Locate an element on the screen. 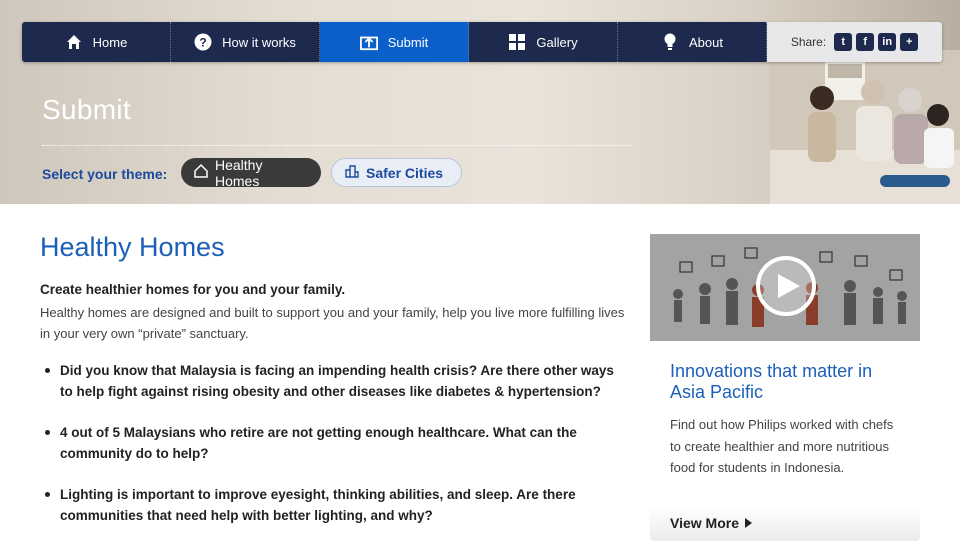 Image resolution: width=960 pixels, height=549 pixels. house-outline-icon is located at coordinates (201, 172).